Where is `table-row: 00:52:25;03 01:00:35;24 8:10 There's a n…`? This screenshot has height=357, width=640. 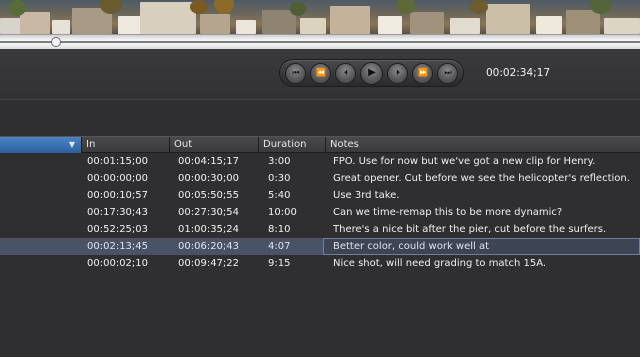
table-row: 00:52:25;03 01:00:35;24 8:10 There's a n… is located at coordinates (320, 229).